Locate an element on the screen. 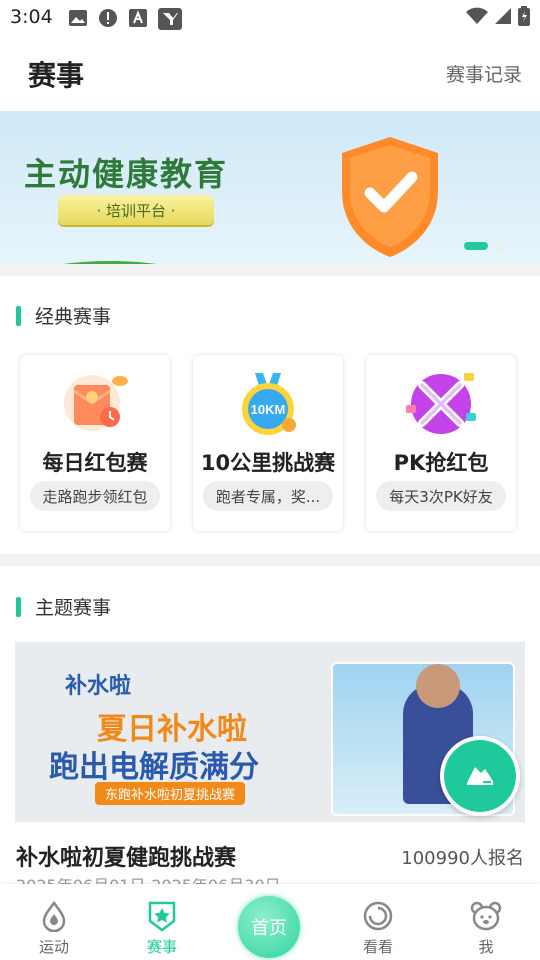 The width and height of the screenshot is (540, 960). crossed-swords-icon is located at coordinates (441, 403).